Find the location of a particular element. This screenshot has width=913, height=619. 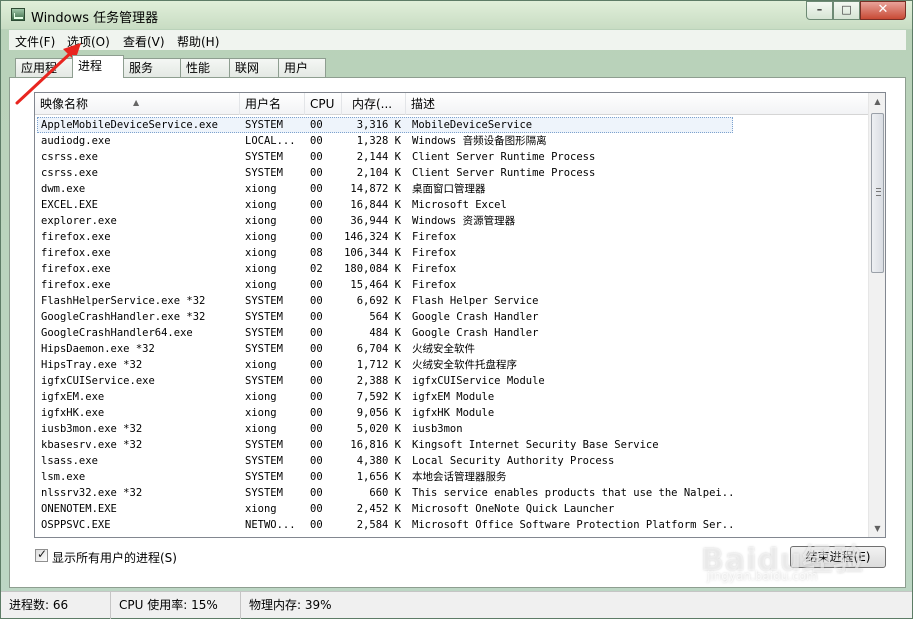

process-memory: 15,464 K is located at coordinates (375, 285).